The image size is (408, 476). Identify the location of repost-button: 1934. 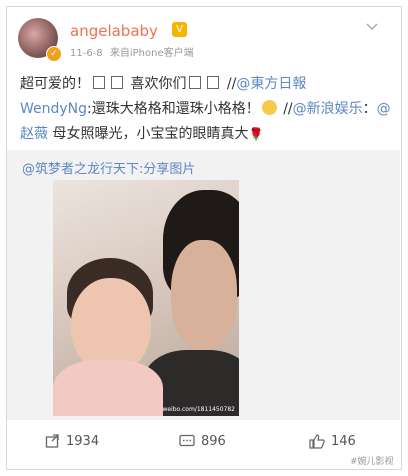
(72, 441).